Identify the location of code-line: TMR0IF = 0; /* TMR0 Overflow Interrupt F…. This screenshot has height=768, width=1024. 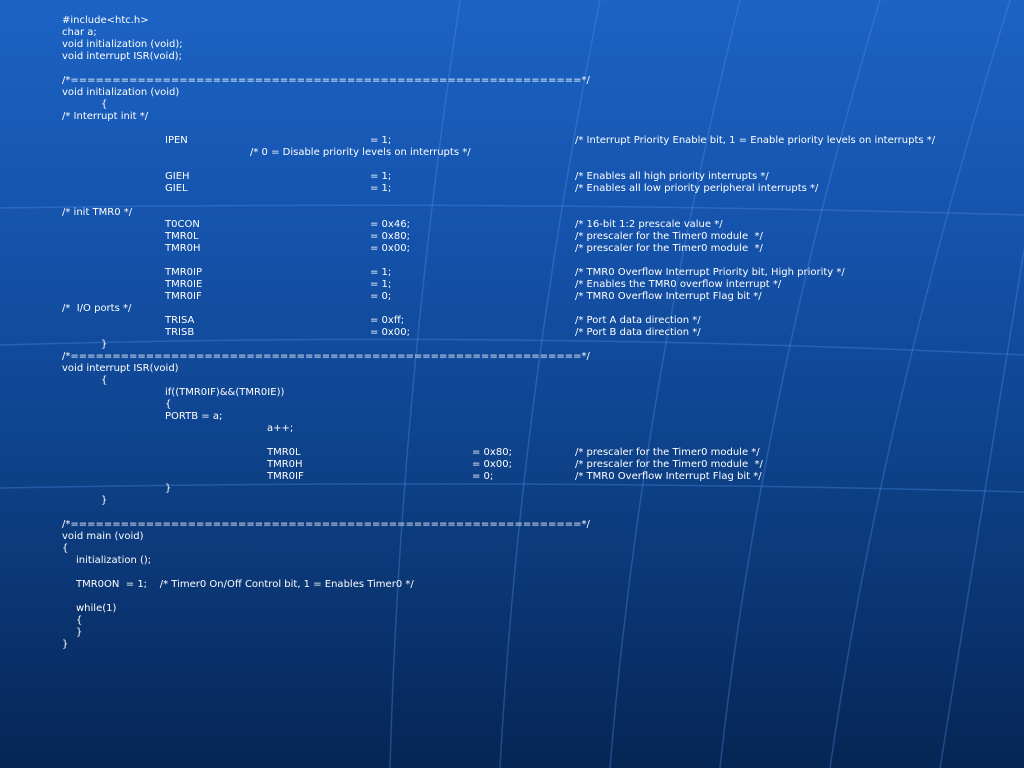
(512, 297).